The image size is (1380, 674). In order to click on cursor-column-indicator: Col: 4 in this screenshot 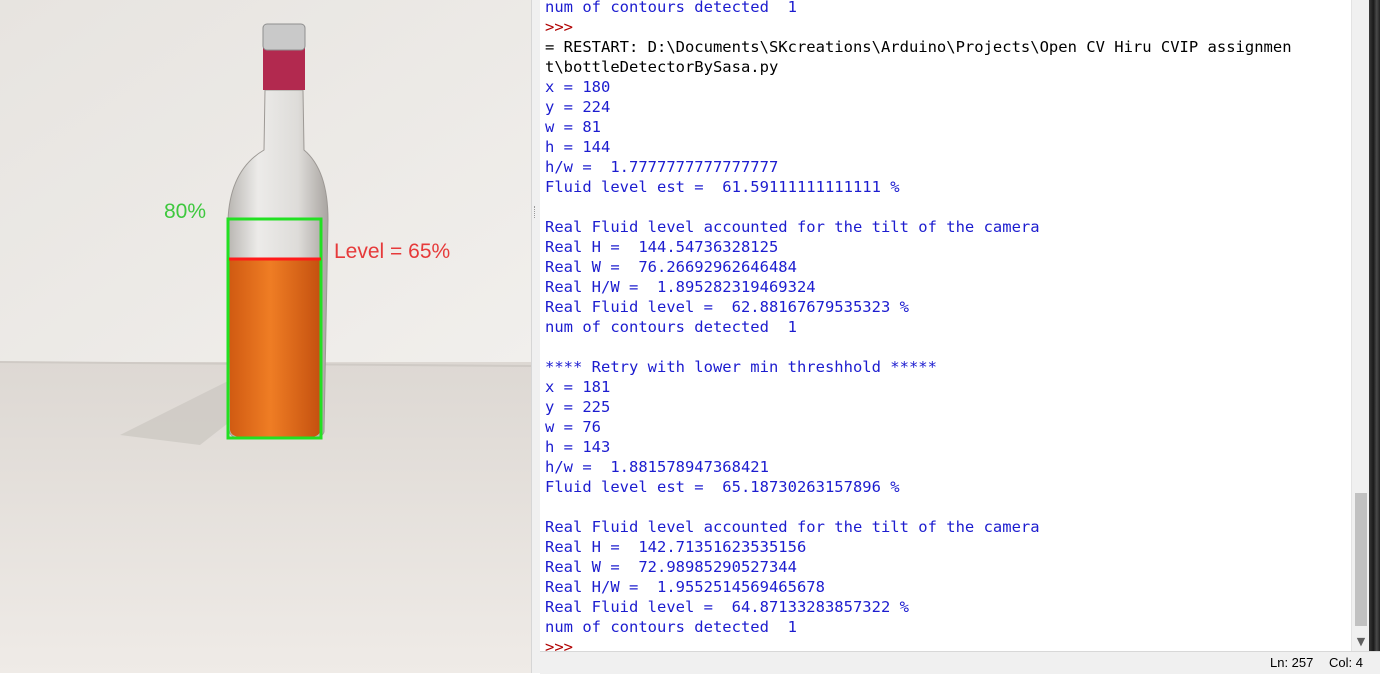, I will do `click(1346, 662)`.